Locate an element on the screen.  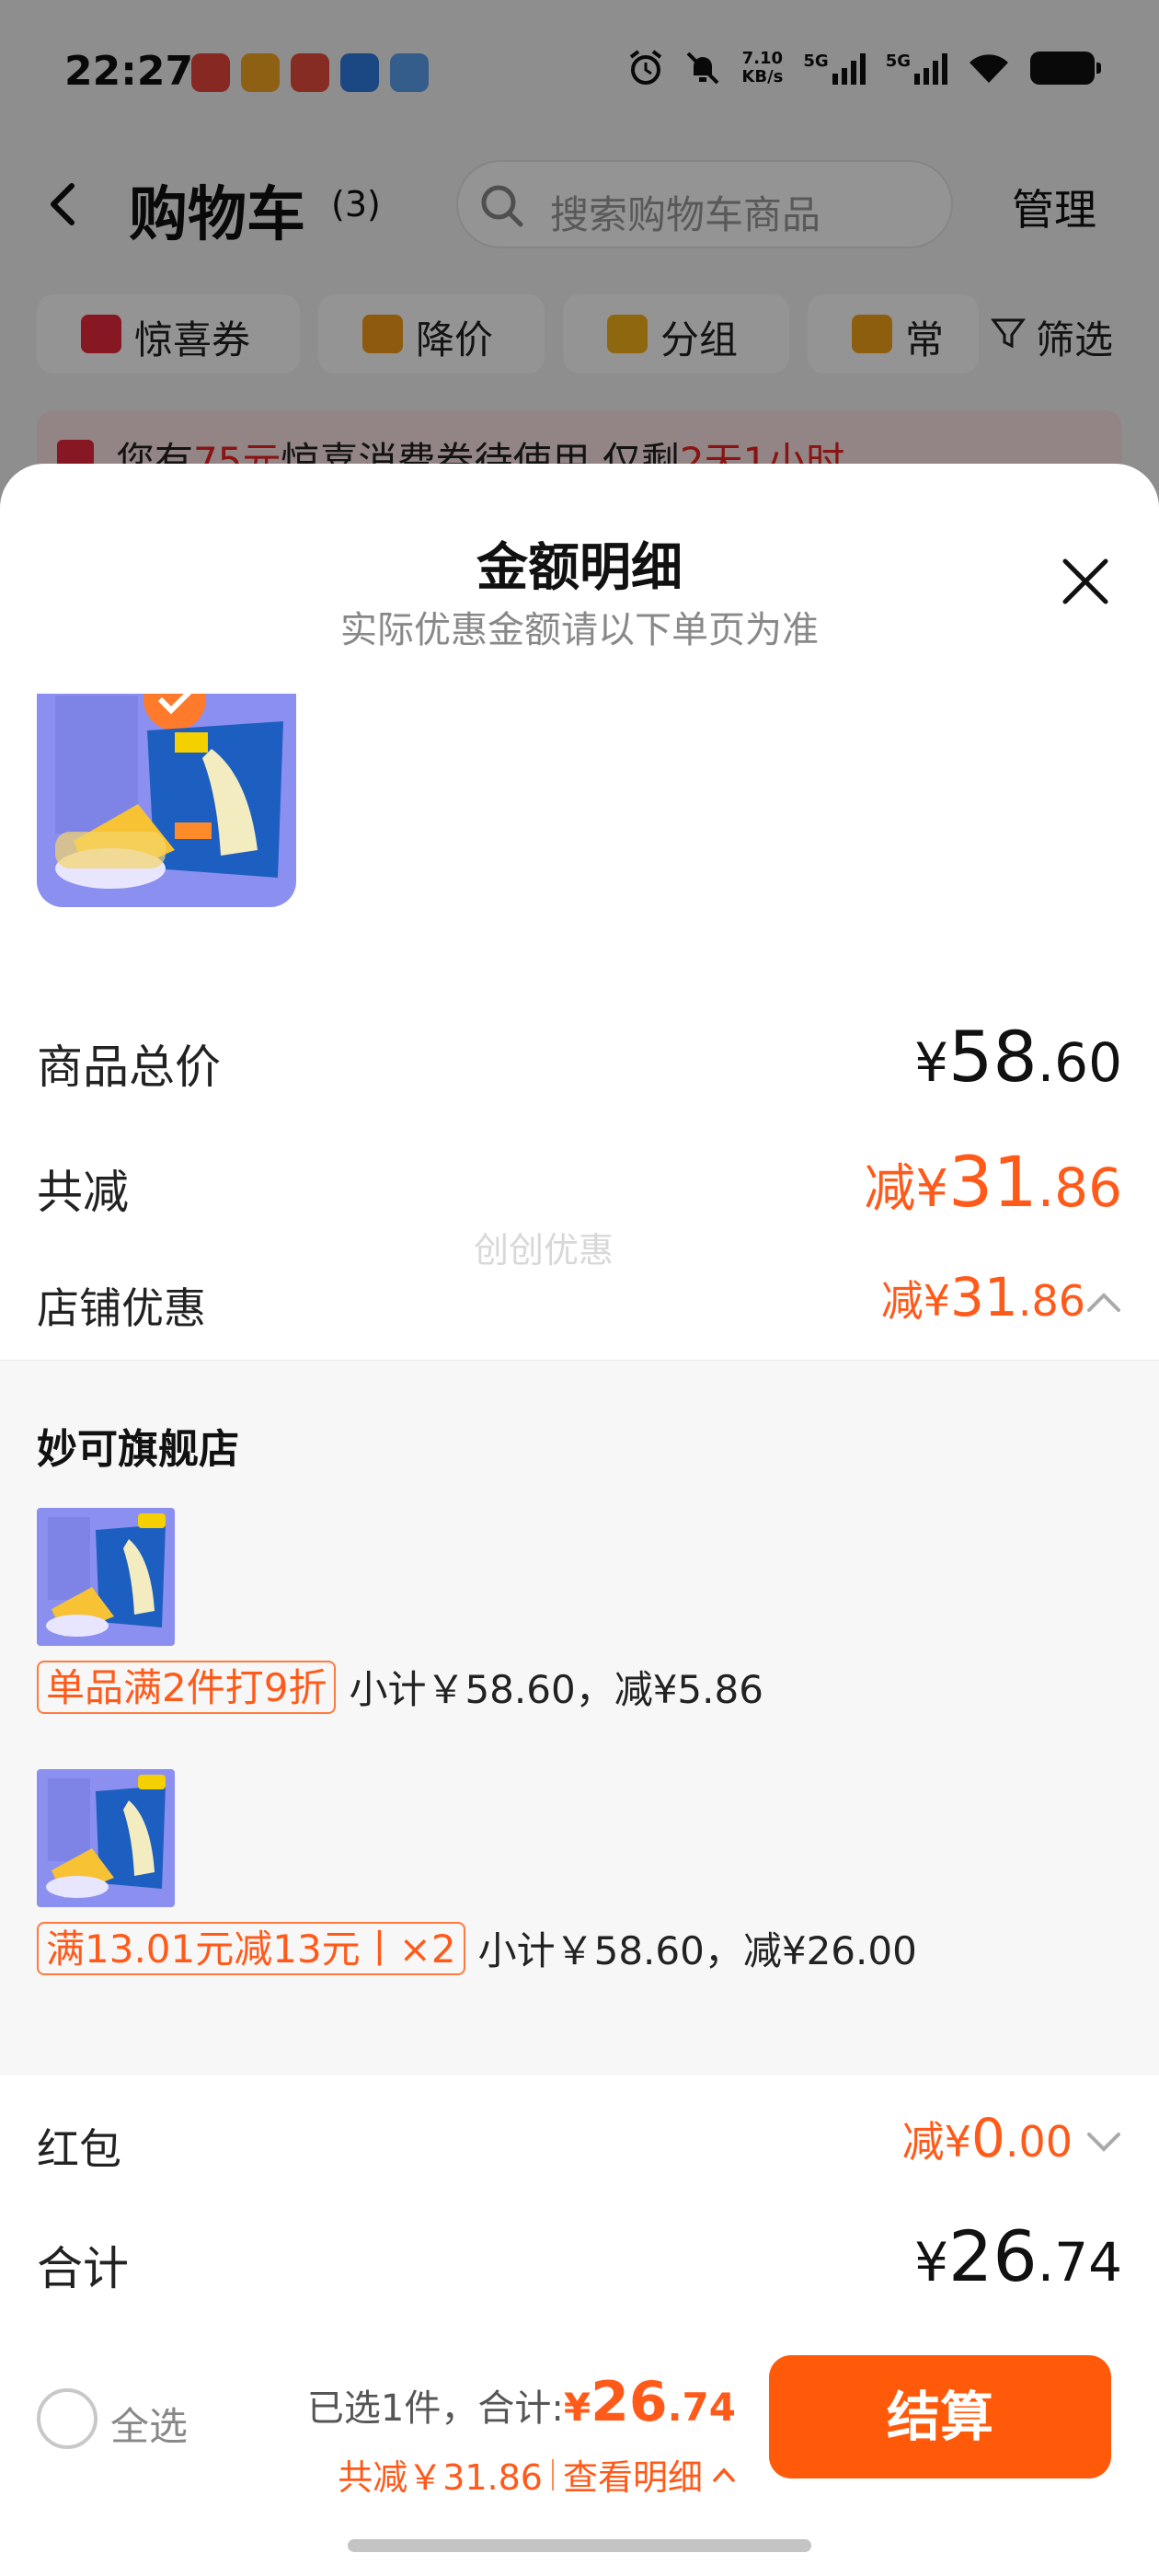
promo-tag: 单品满2件打9折 is located at coordinates (187, 1687).